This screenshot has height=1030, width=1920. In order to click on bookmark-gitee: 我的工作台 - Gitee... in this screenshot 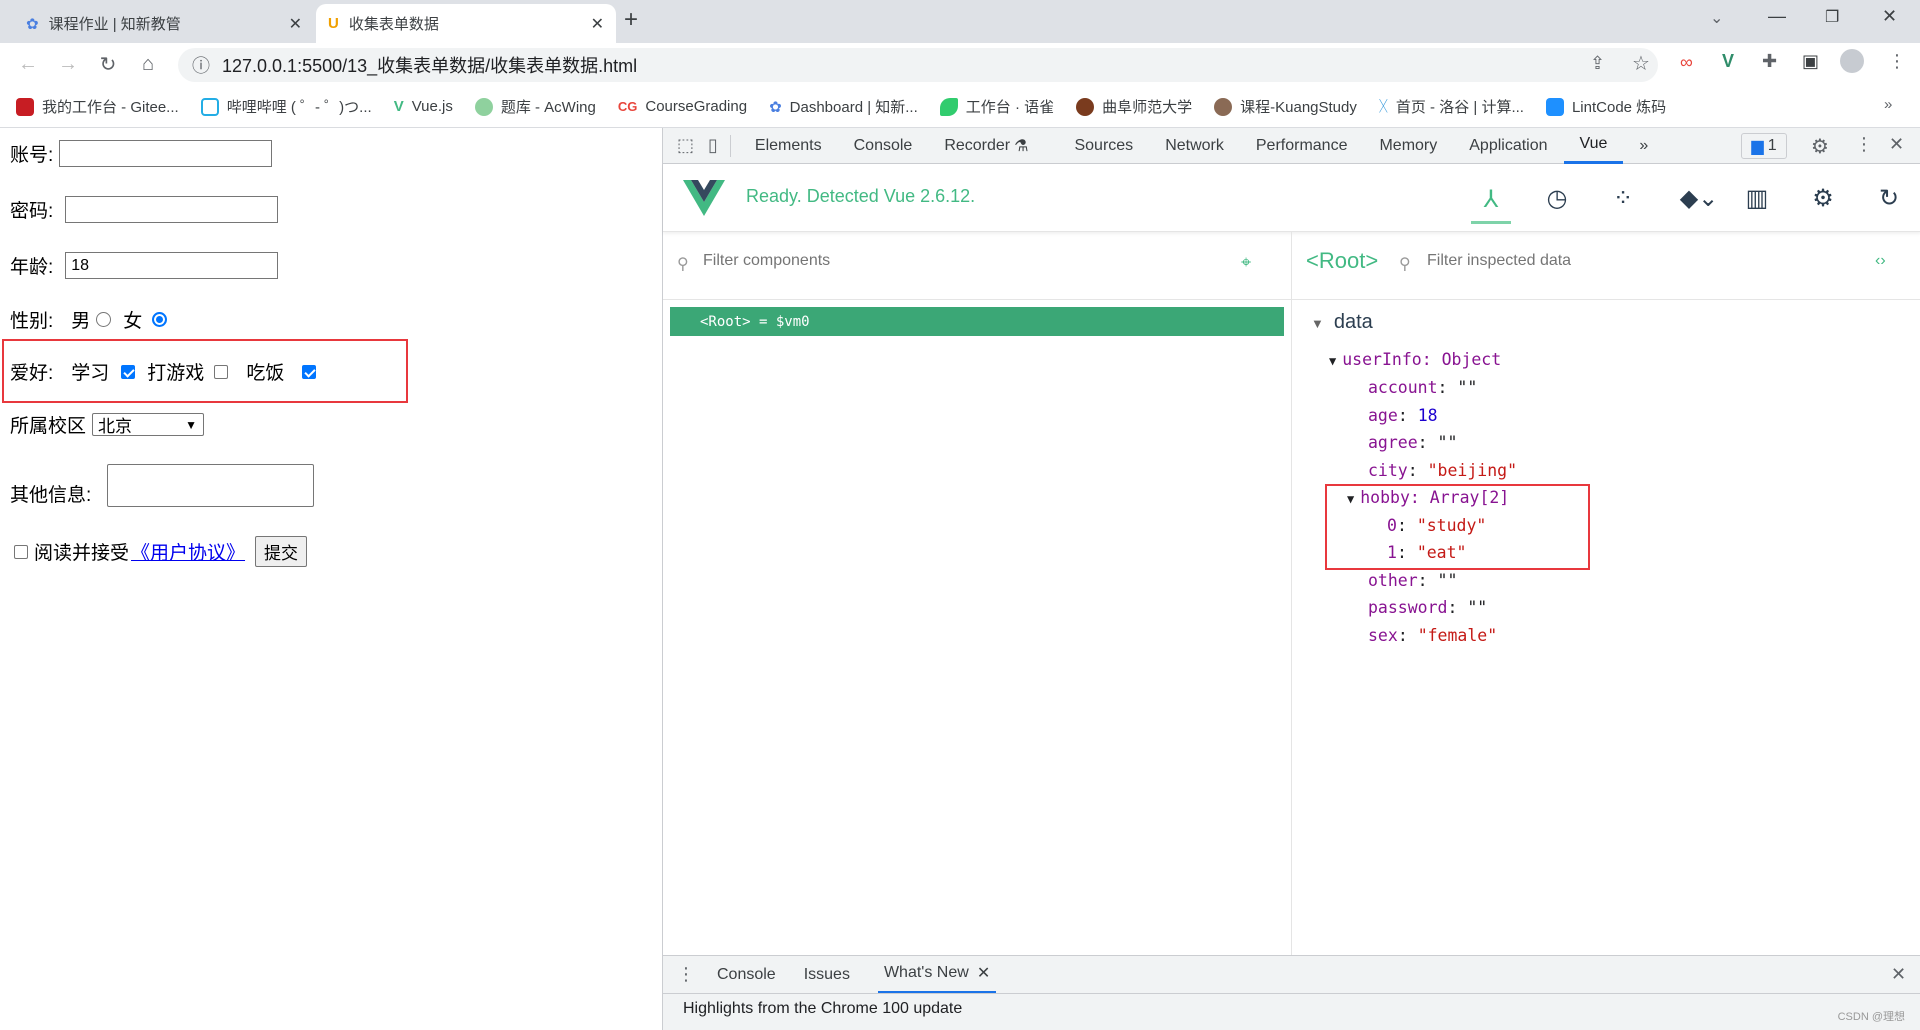, I will do `click(97, 106)`.